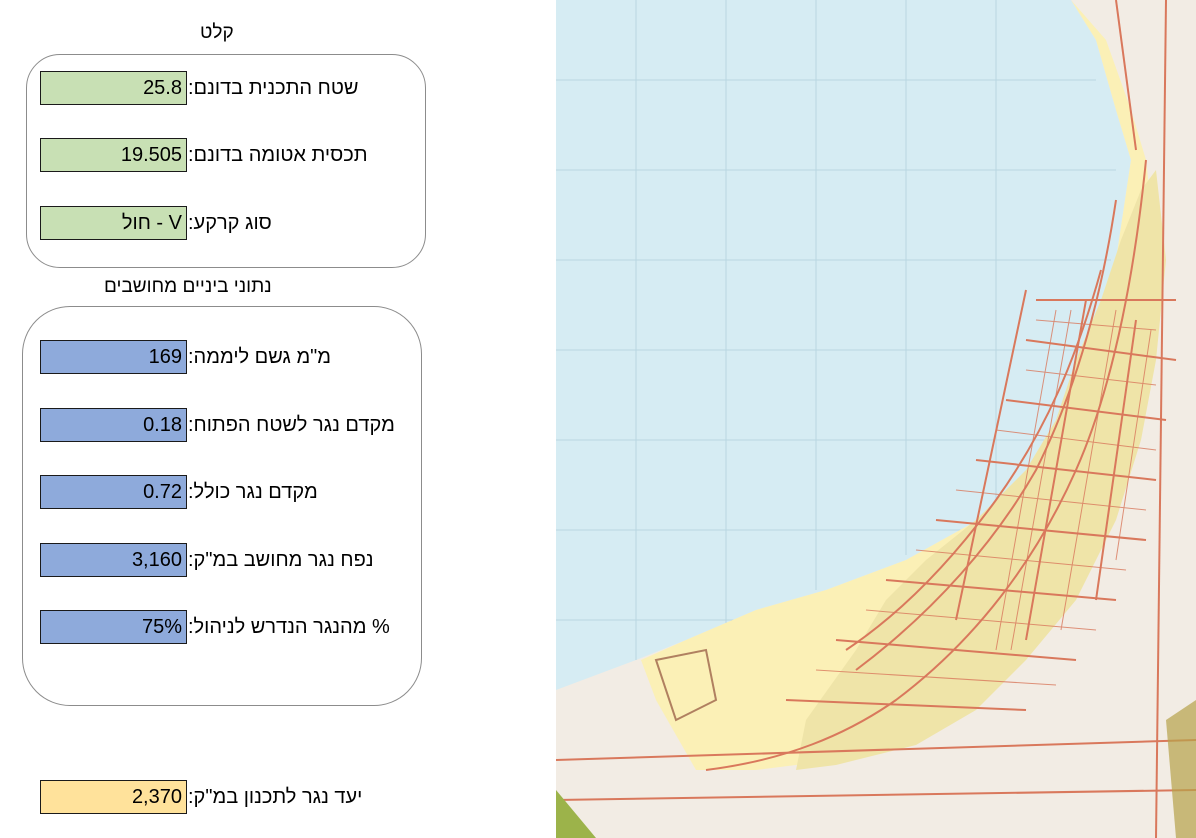  I want to click on impervious-cover-value-cell: 19.505, so click(113, 155).